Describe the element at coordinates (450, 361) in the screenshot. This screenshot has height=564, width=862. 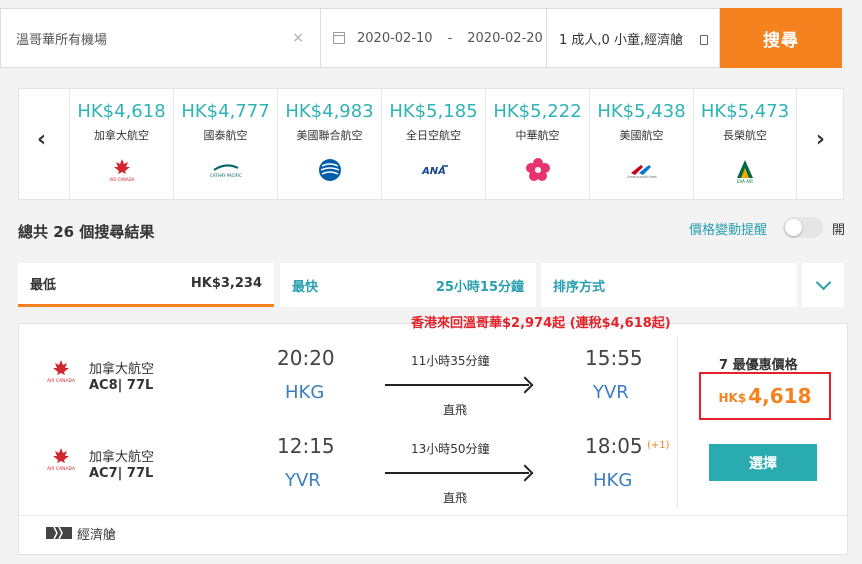
I see `flight-duration: 11小時35分鐘` at that location.